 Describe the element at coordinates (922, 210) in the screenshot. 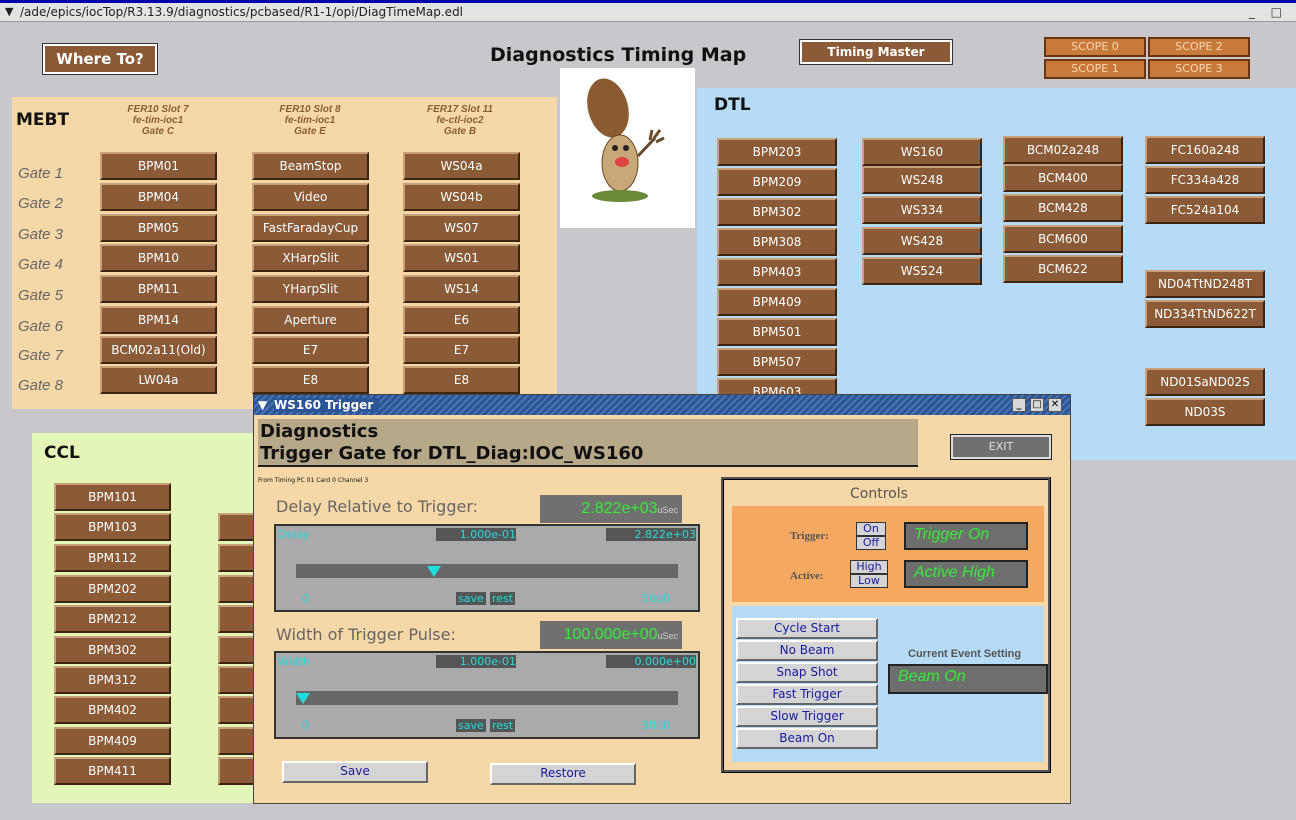

I see `dtl-ws-button: WS334` at that location.